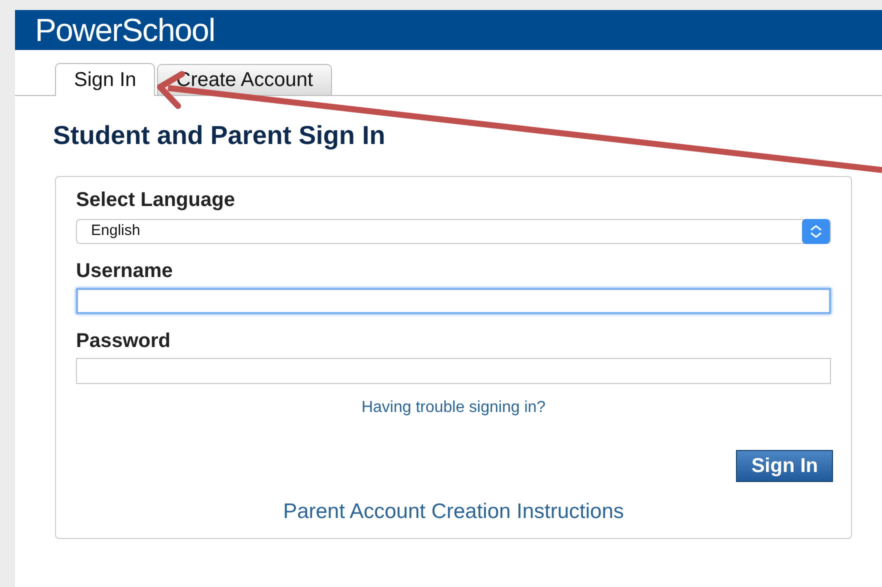 This screenshot has height=587, width=882. I want to click on language-label: Select Language, so click(156, 200).